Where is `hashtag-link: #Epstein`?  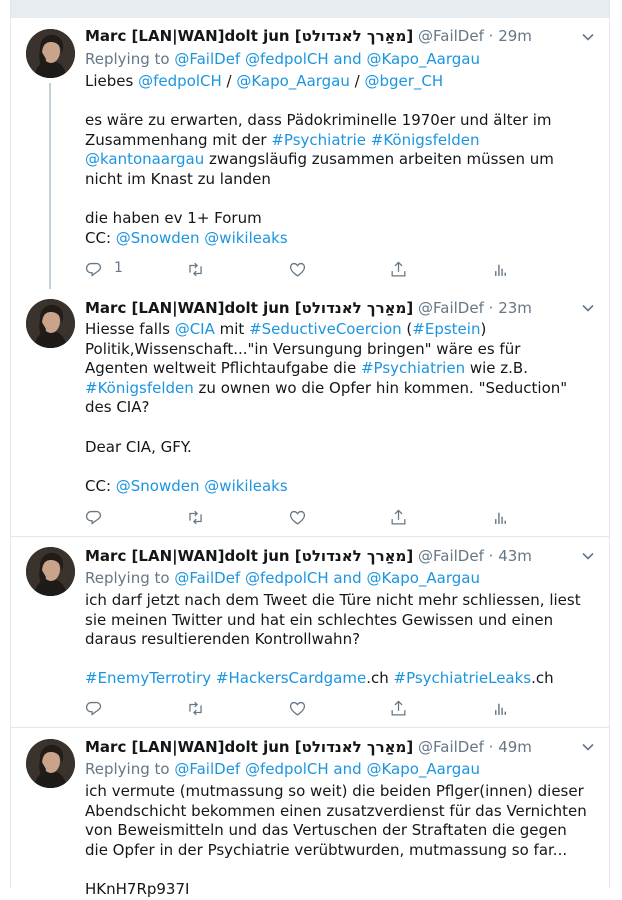 hashtag-link: #Epstein is located at coordinates (446, 329).